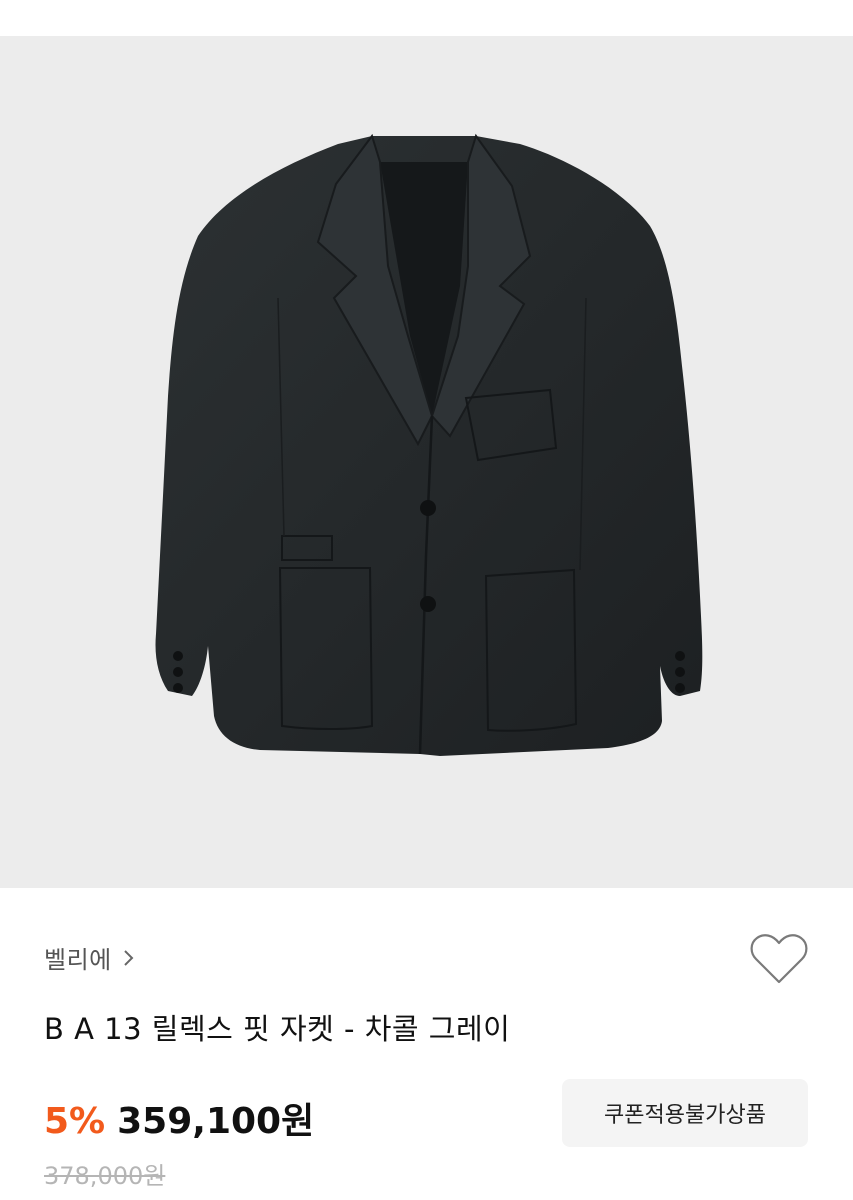 Image resolution: width=853 pixels, height=1200 pixels. I want to click on heart-outline-icon, so click(779, 959).